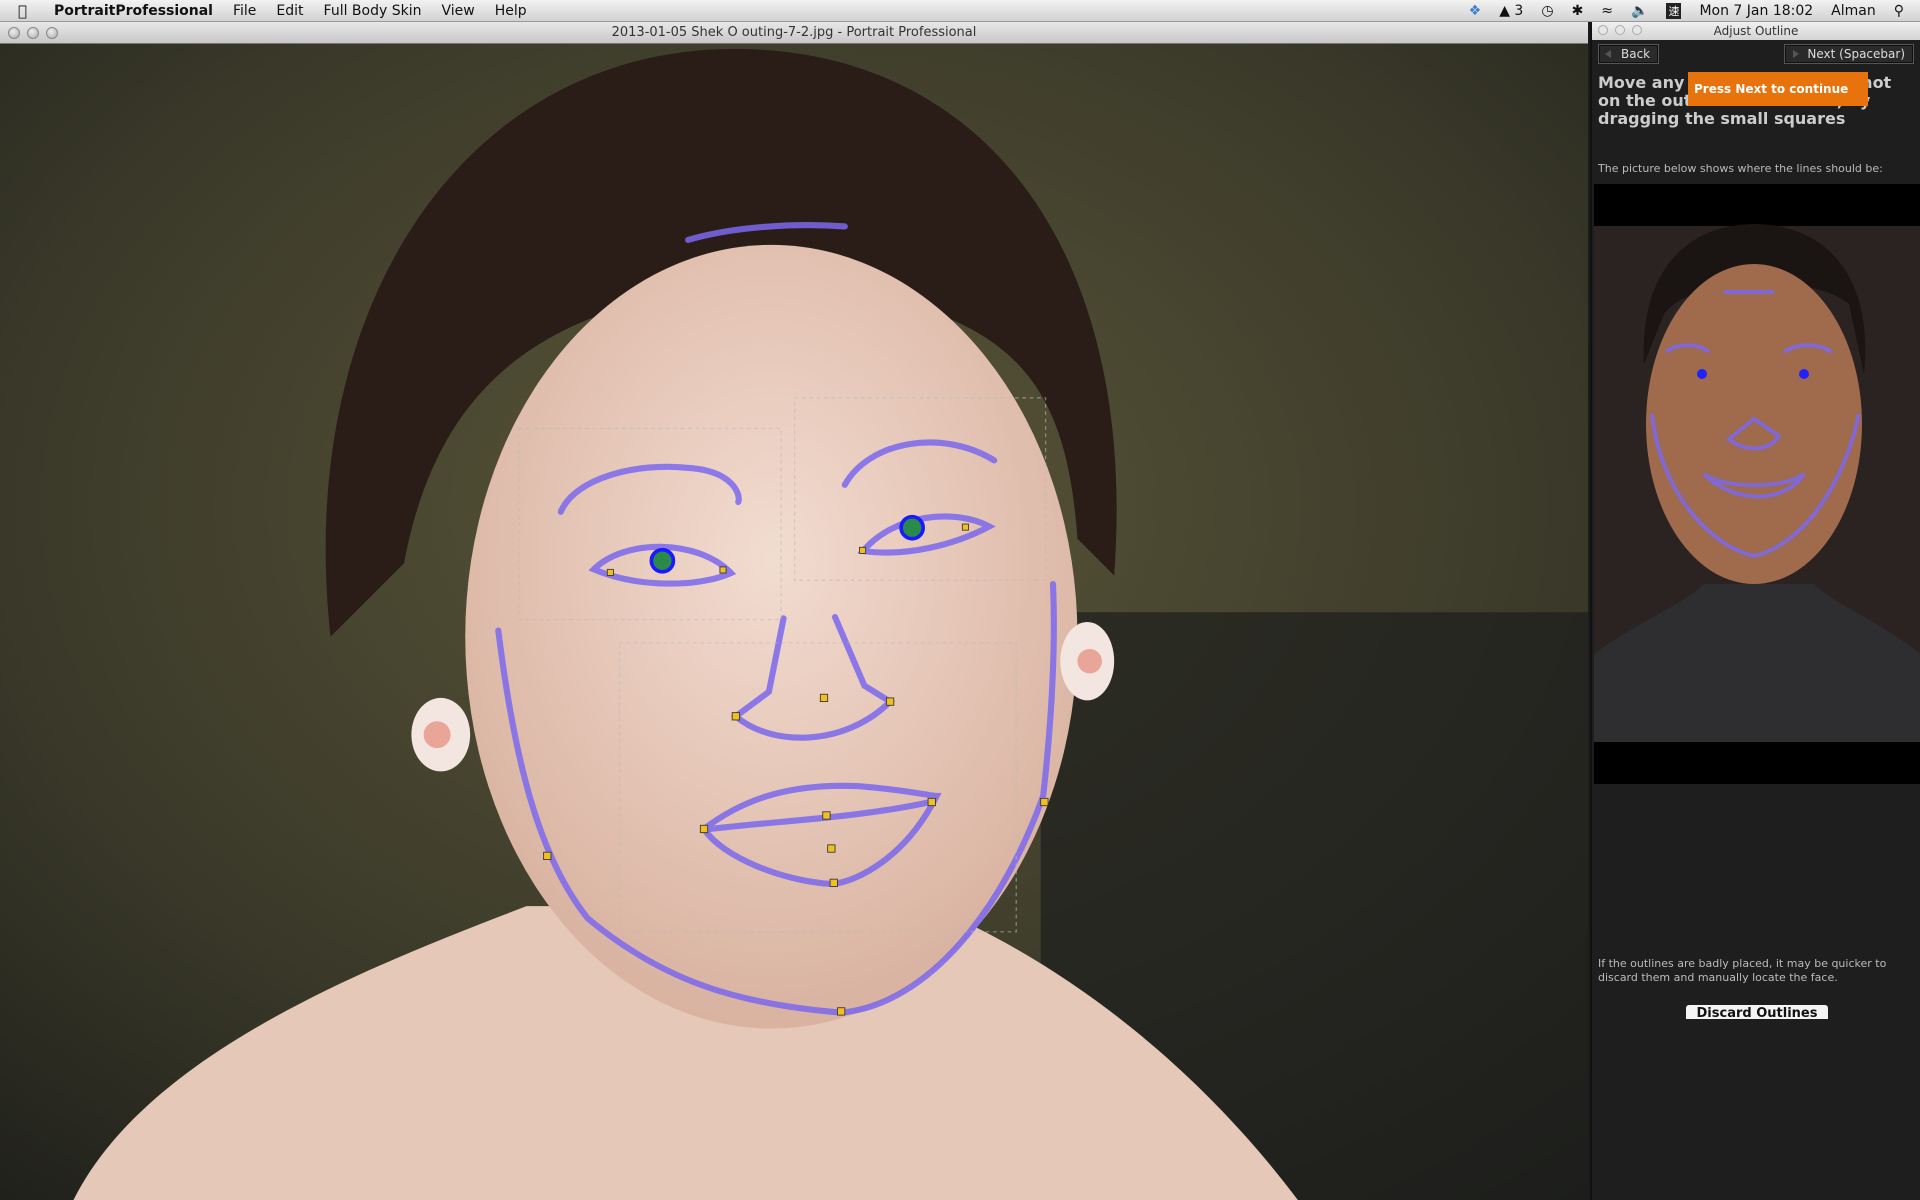  I want to click on spotlight-icon: ⚲, so click(1899, 11).